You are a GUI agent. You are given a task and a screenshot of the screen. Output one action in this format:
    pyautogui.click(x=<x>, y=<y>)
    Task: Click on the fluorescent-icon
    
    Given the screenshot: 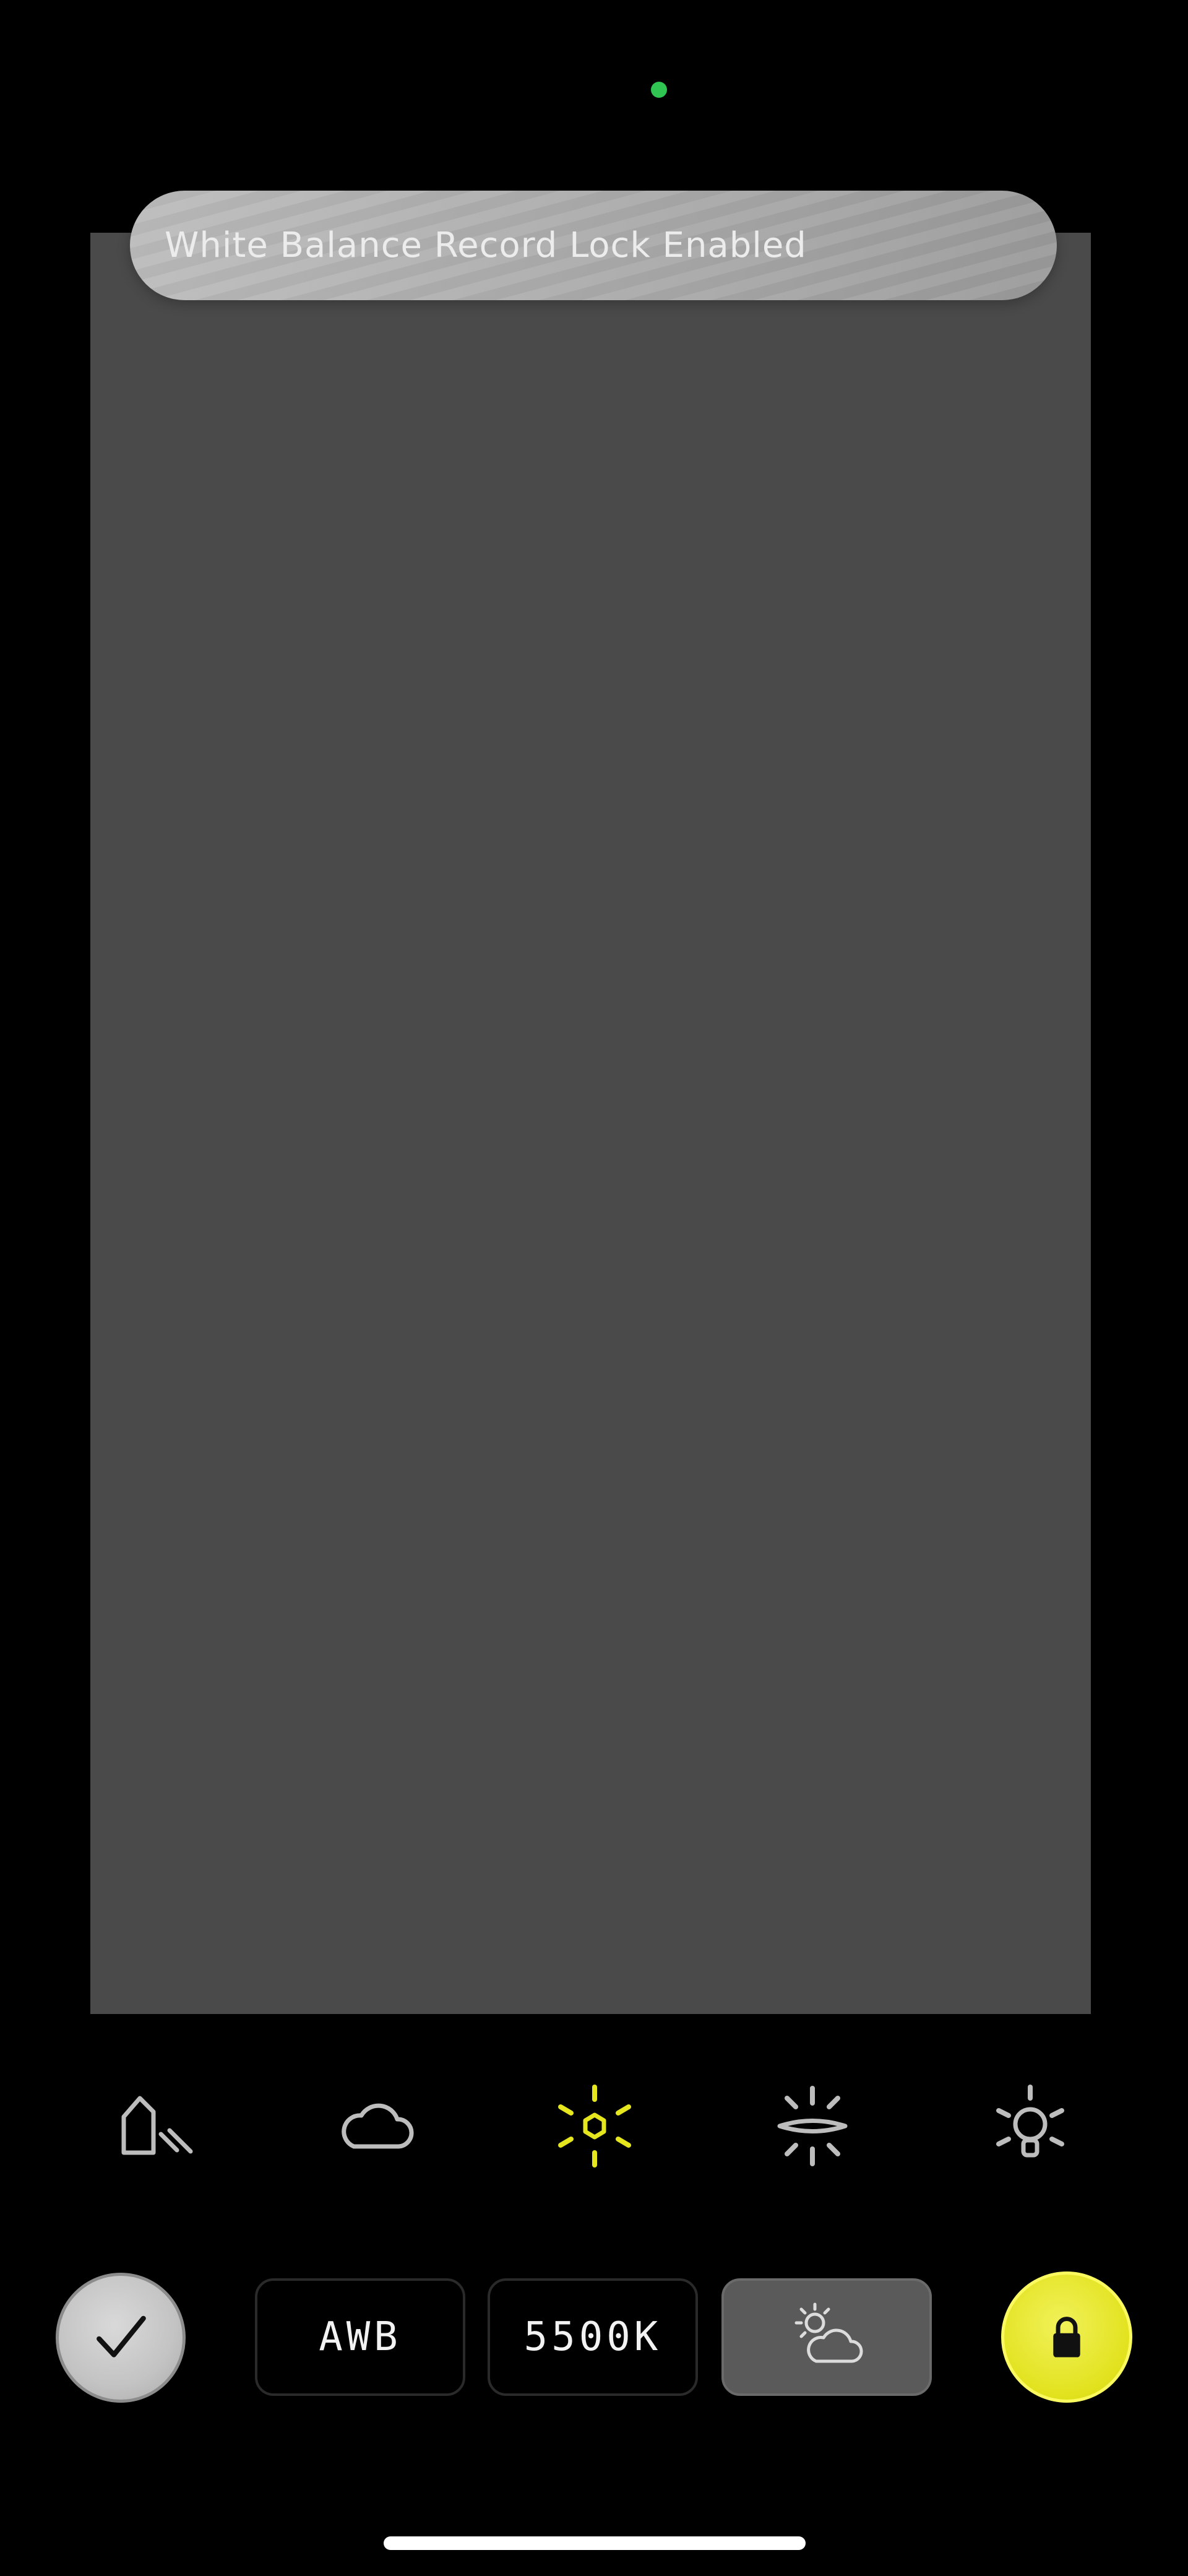 What is the action you would take?
    pyautogui.click(x=812, y=2126)
    